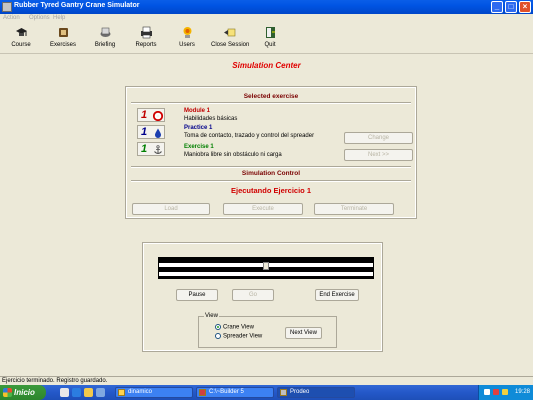 The width and height of the screenshot is (533, 400). I want to click on reports-icon, so click(146, 32).